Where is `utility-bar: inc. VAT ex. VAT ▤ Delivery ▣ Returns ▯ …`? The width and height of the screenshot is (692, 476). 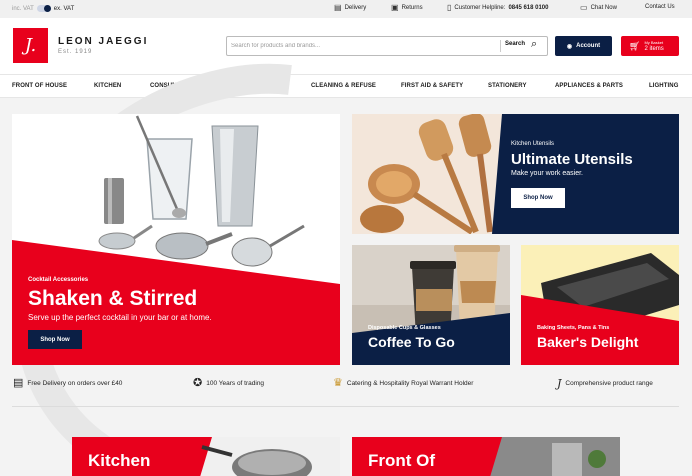 utility-bar: inc. VAT ex. VAT ▤ Delivery ▣ Returns ▯ … is located at coordinates (346, 9).